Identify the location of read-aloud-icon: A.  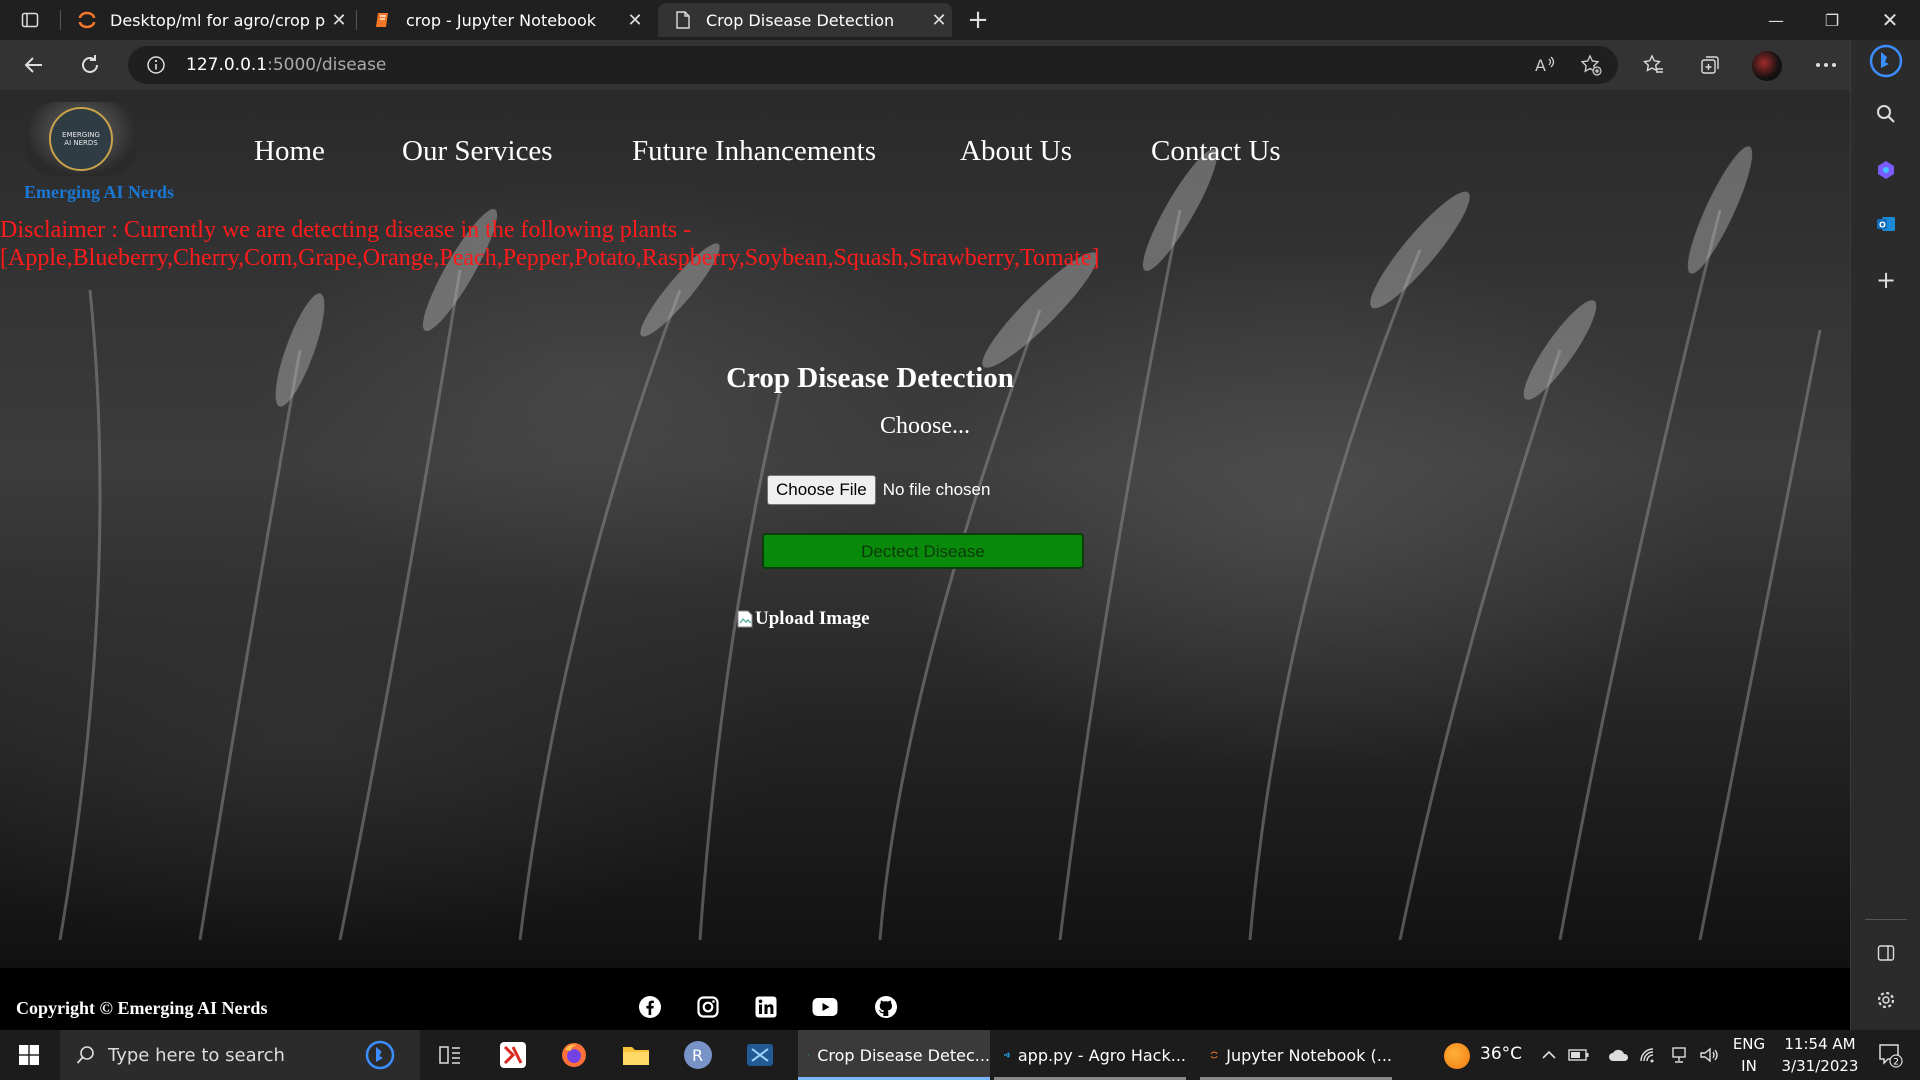
(1545, 67).